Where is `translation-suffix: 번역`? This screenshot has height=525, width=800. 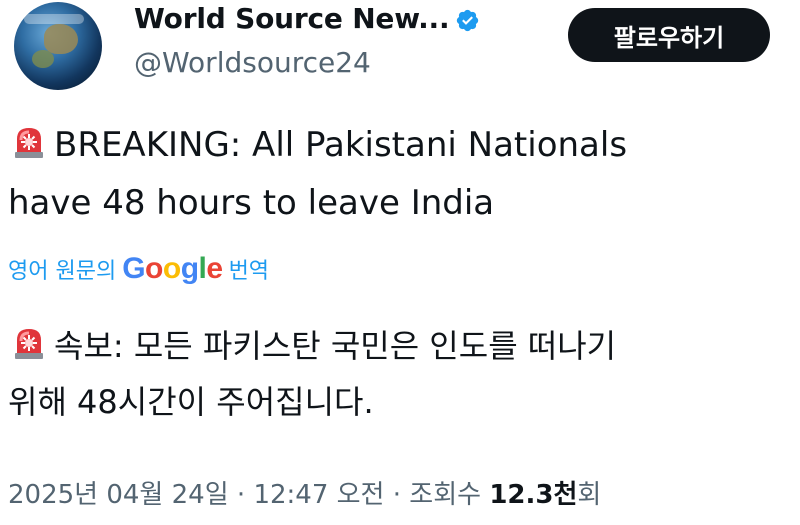
translation-suffix: 번역 is located at coordinates (249, 271).